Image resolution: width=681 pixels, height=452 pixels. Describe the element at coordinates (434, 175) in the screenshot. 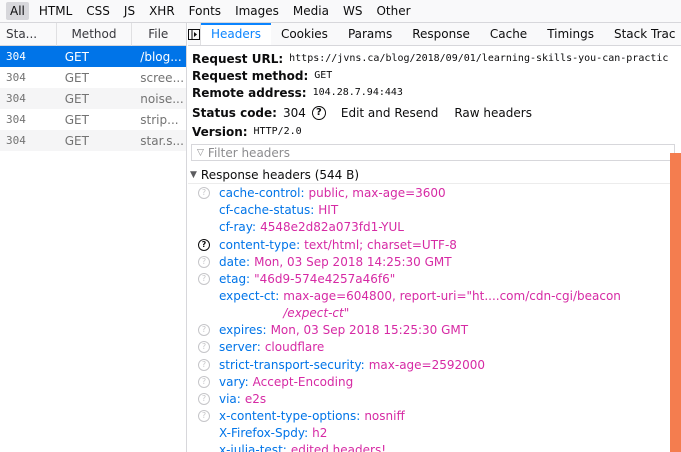

I see `response-headers-section: ▼ Response headers (544 B)` at that location.